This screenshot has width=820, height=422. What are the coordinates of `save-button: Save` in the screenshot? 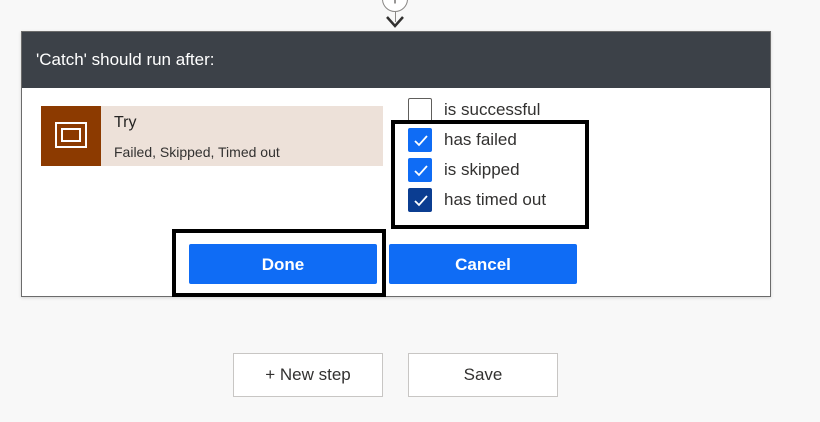 It's located at (483, 375).